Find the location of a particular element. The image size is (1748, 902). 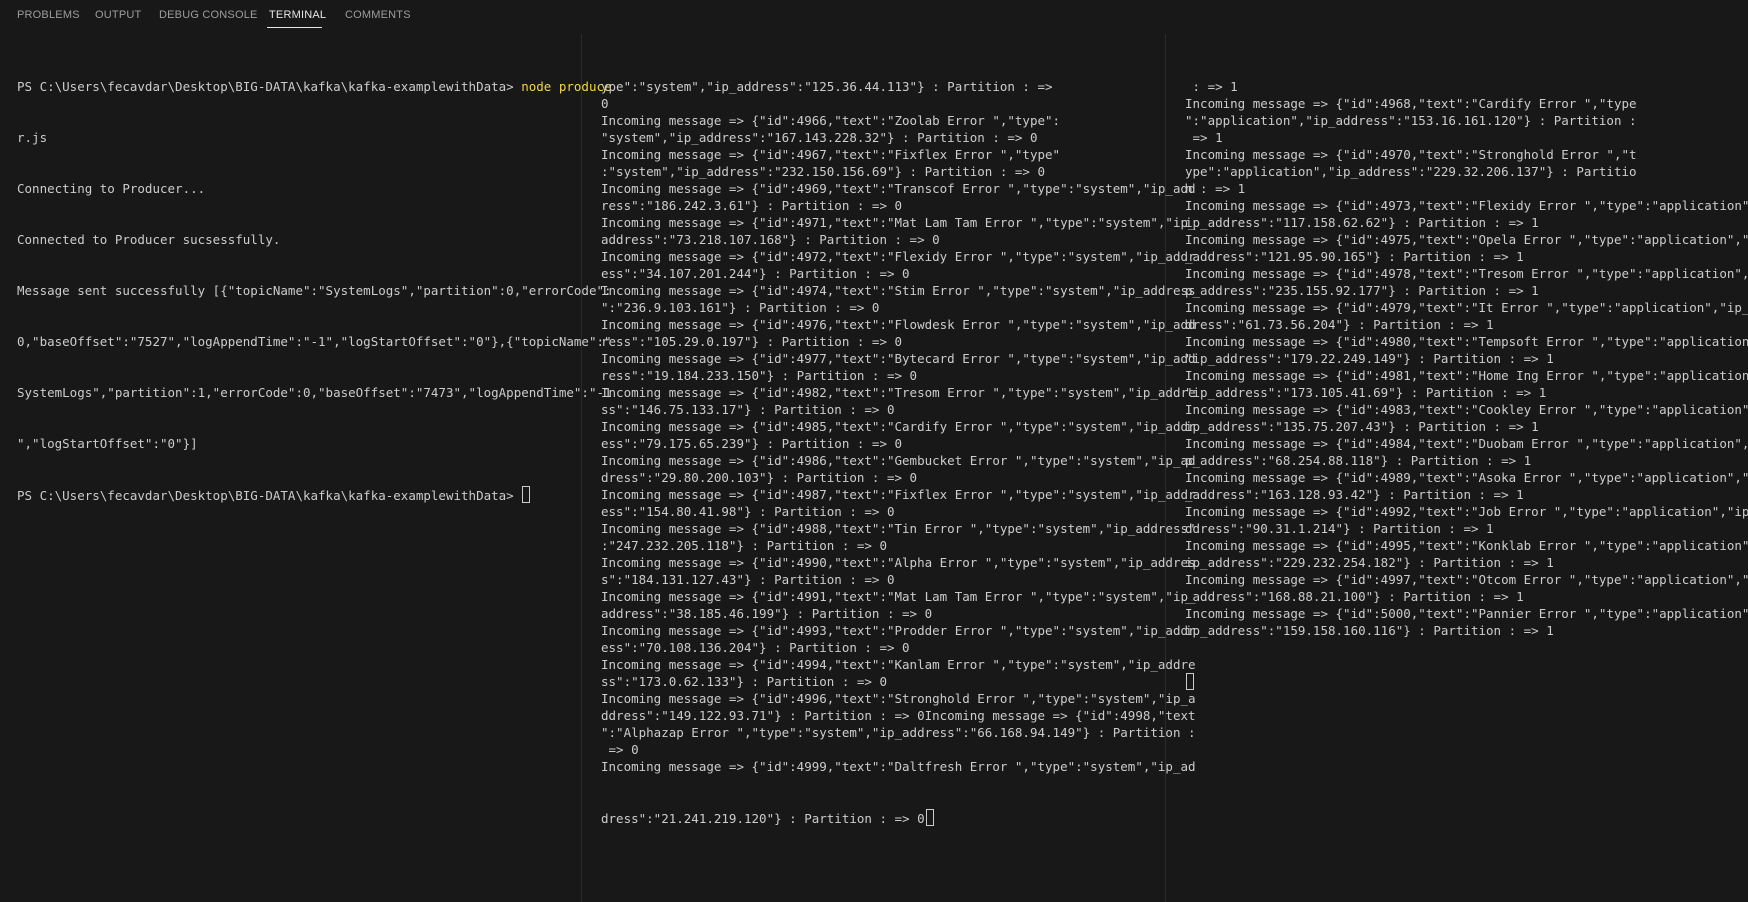

tab-debug-console: DEBUG CONSOLE is located at coordinates (208, 15).